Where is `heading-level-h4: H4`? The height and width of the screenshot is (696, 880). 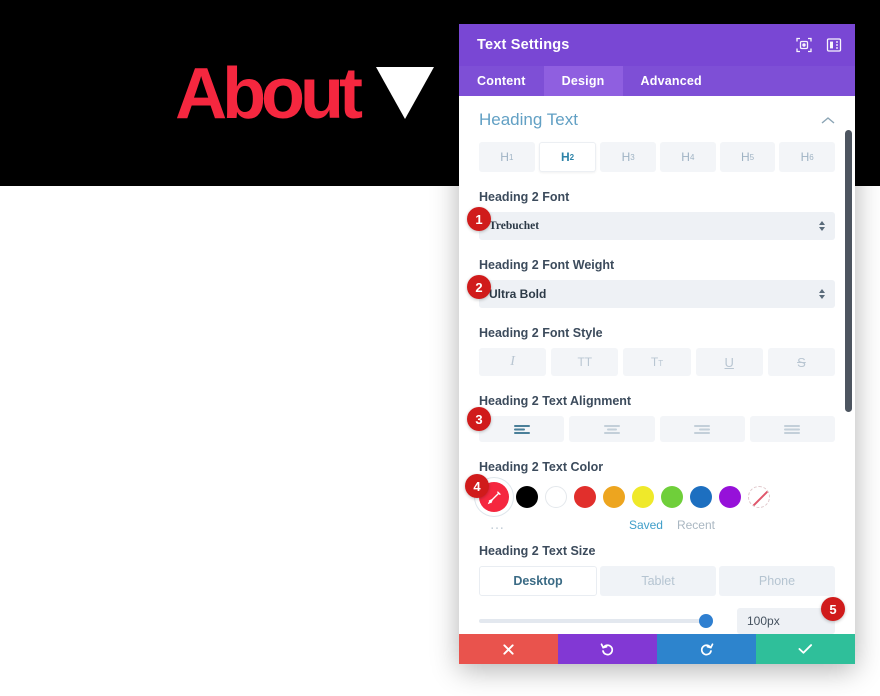
heading-level-h4: H4 is located at coordinates (688, 157).